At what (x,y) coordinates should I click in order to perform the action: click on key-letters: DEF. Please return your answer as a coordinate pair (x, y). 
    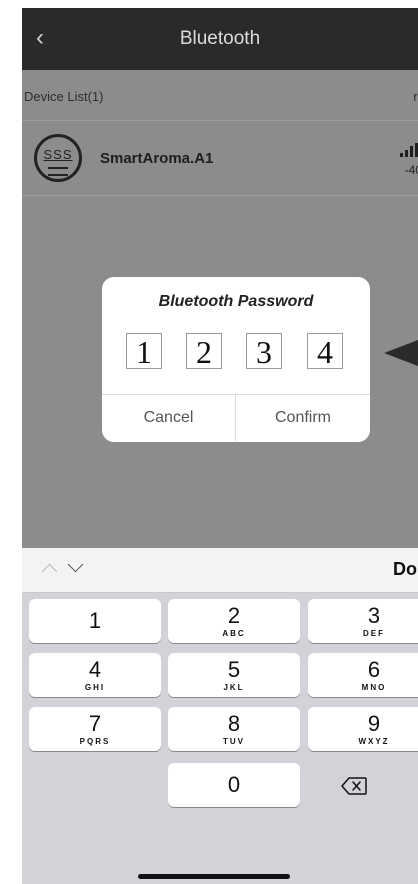
    Looking at the image, I should click on (374, 633).